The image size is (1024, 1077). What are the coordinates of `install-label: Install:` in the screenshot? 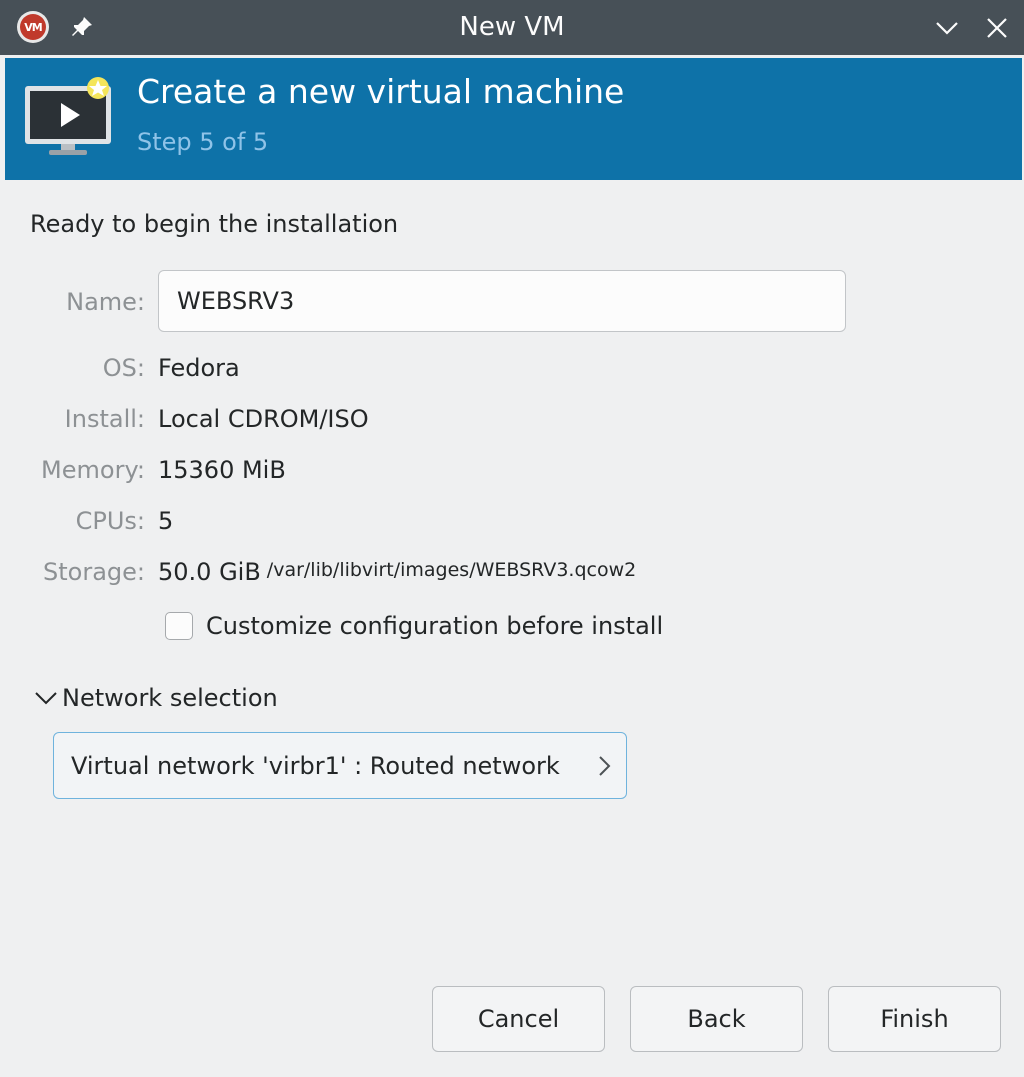 It's located at (104, 419).